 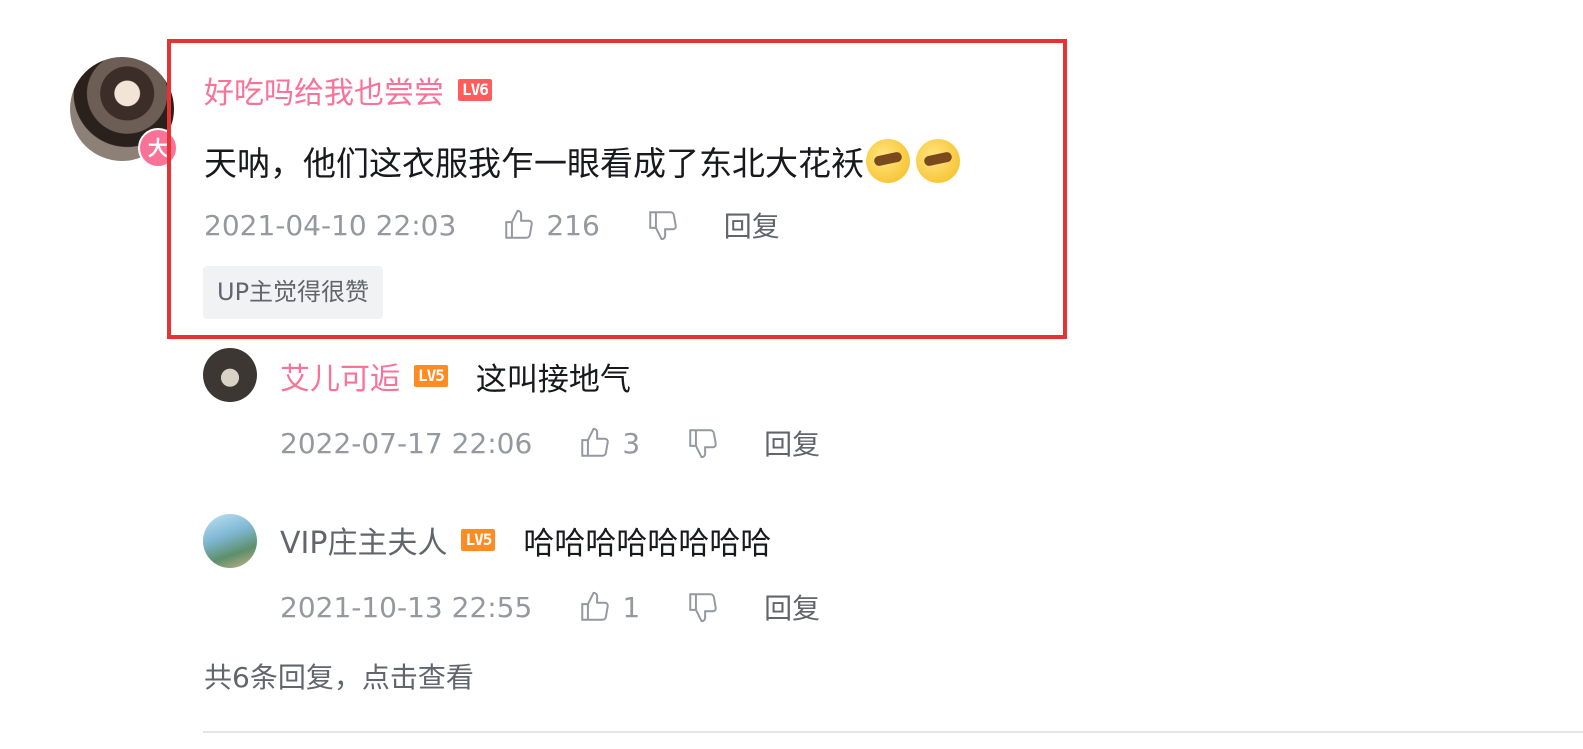 What do you see at coordinates (893, 732) in the screenshot?
I see `divider` at bounding box center [893, 732].